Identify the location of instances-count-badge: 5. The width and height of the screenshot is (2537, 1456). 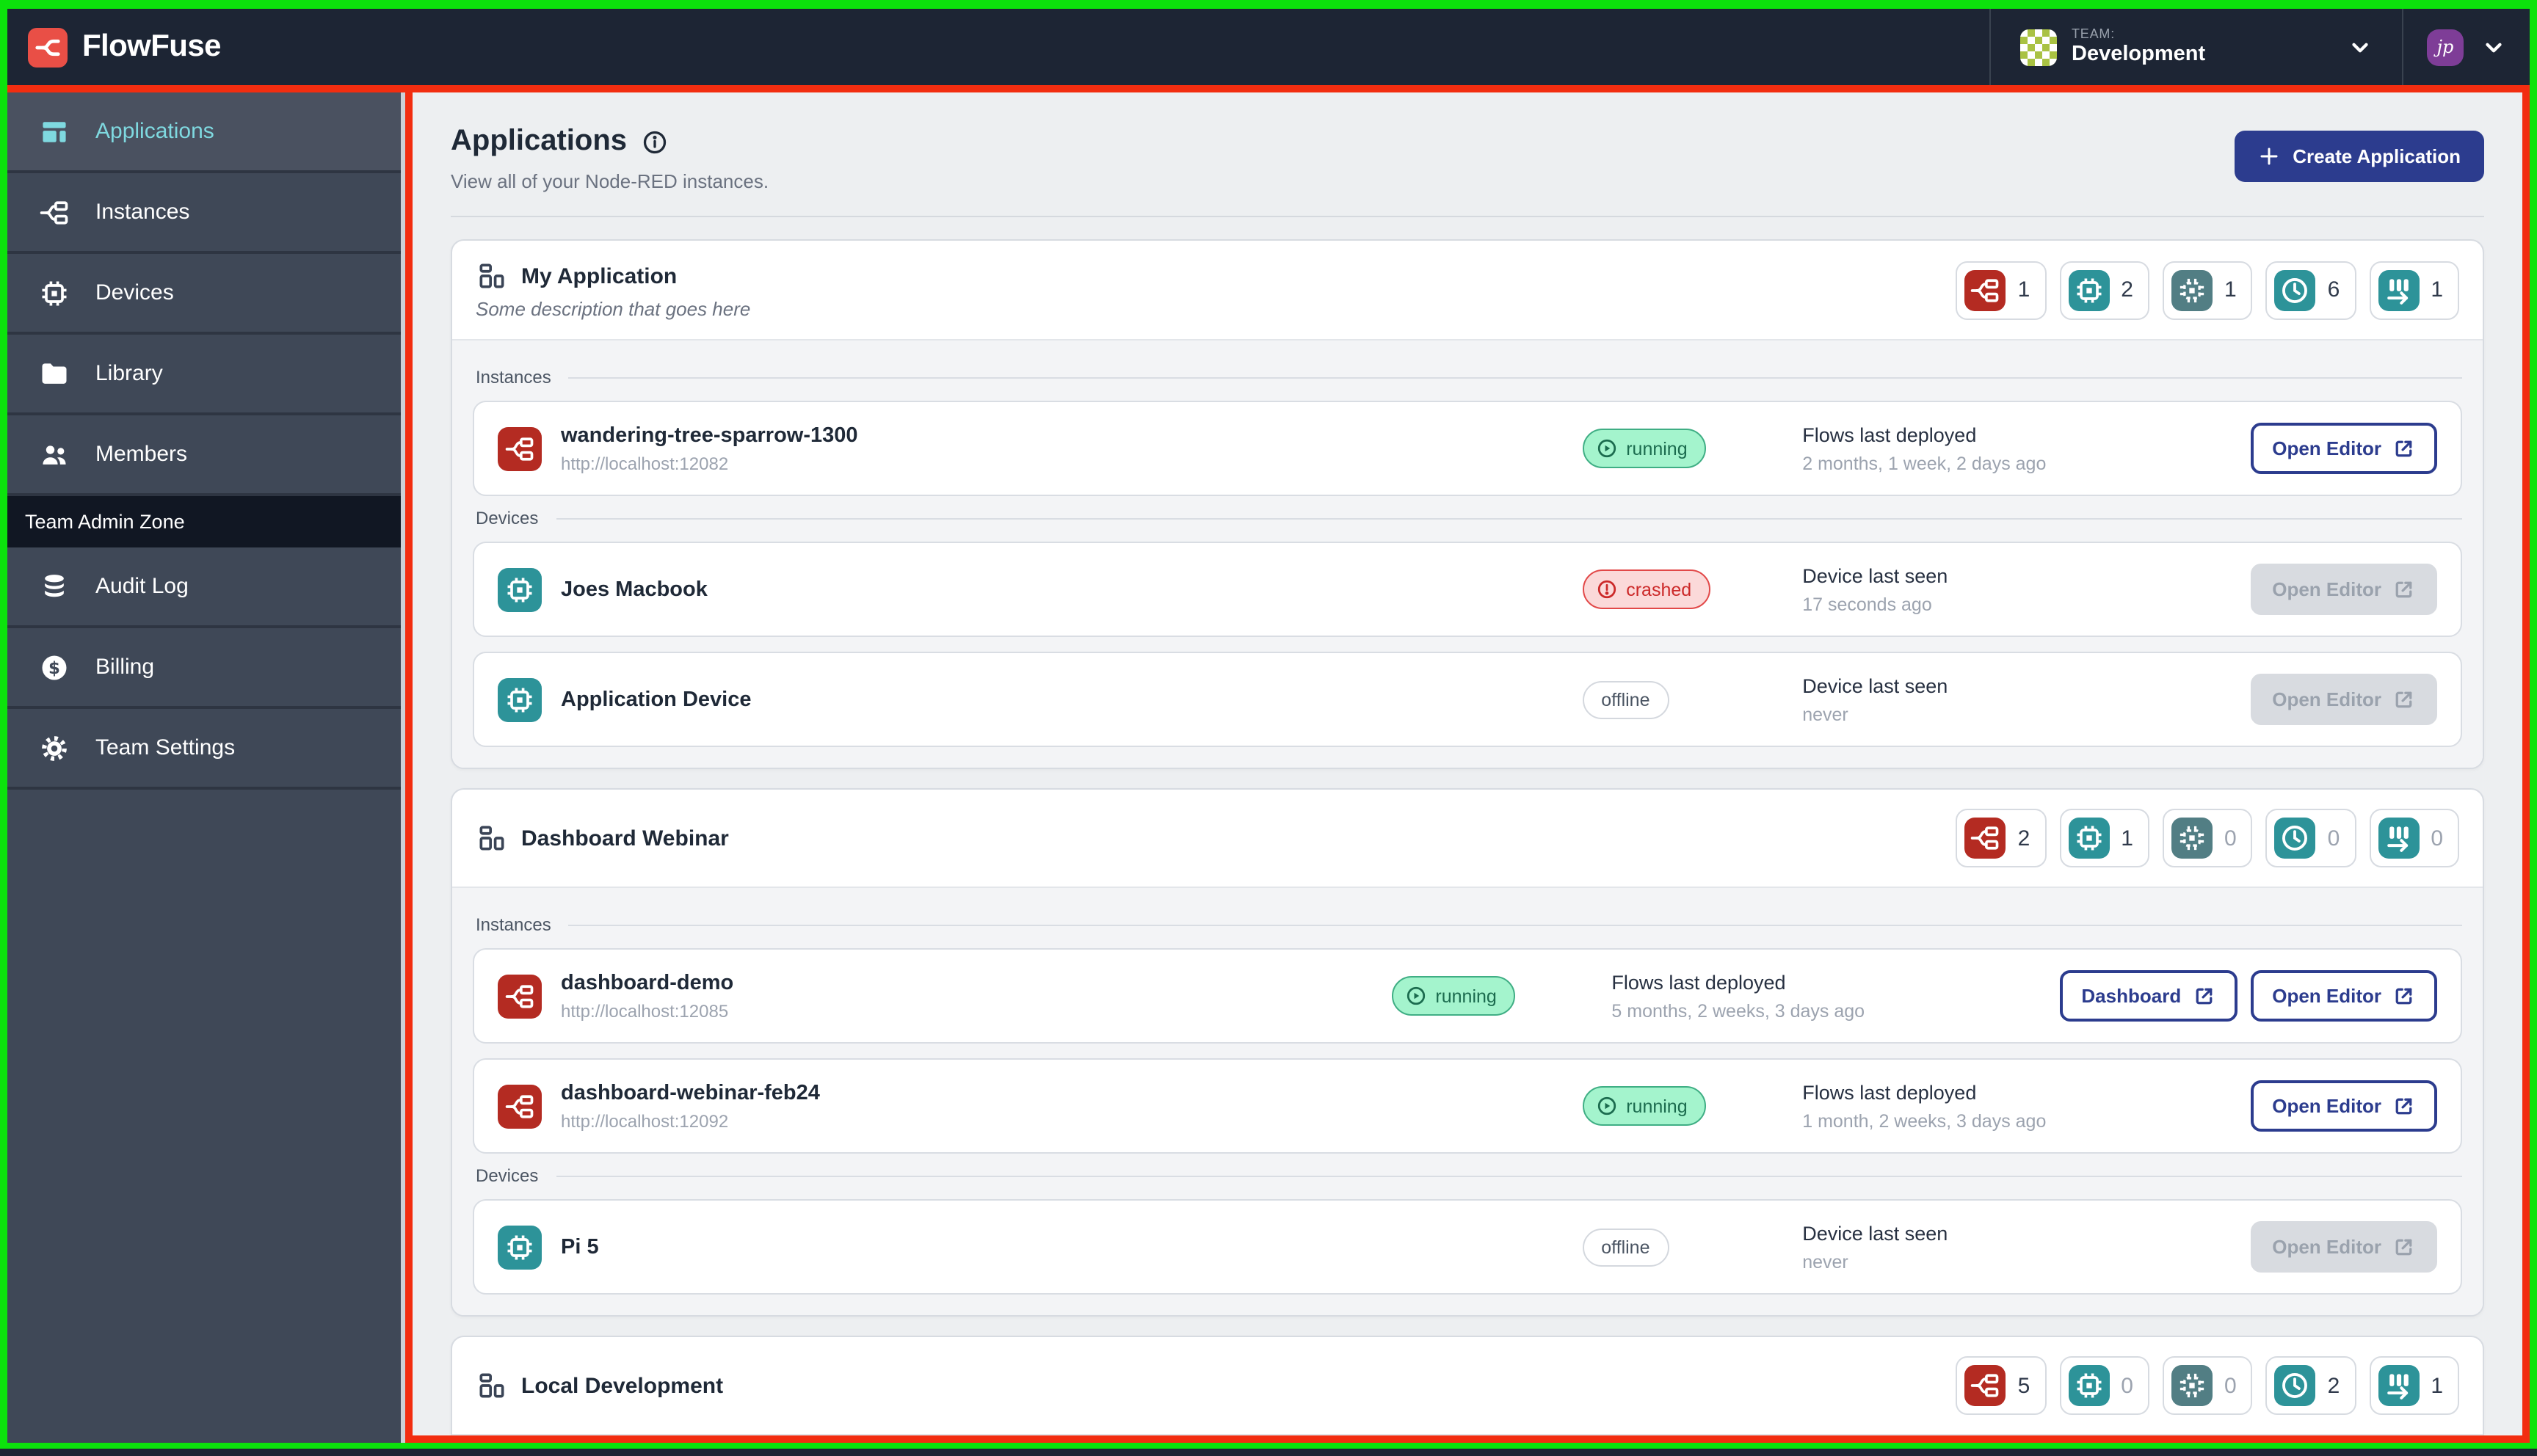
(2001, 1385).